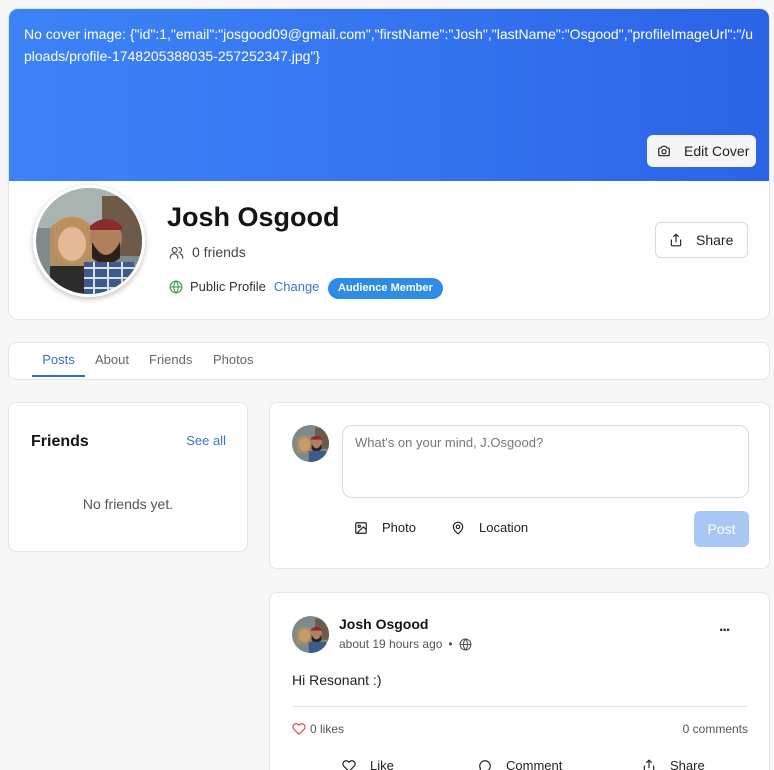  Describe the element at coordinates (89, 241) in the screenshot. I see `profile-avatar` at that location.